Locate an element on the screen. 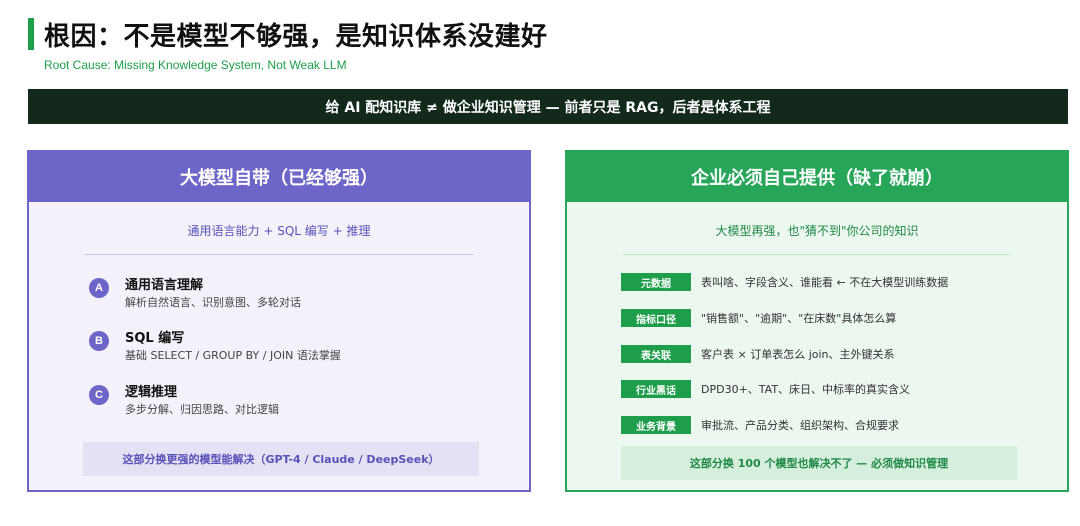  knowledge-tag: 指标口径 is located at coordinates (656, 318).